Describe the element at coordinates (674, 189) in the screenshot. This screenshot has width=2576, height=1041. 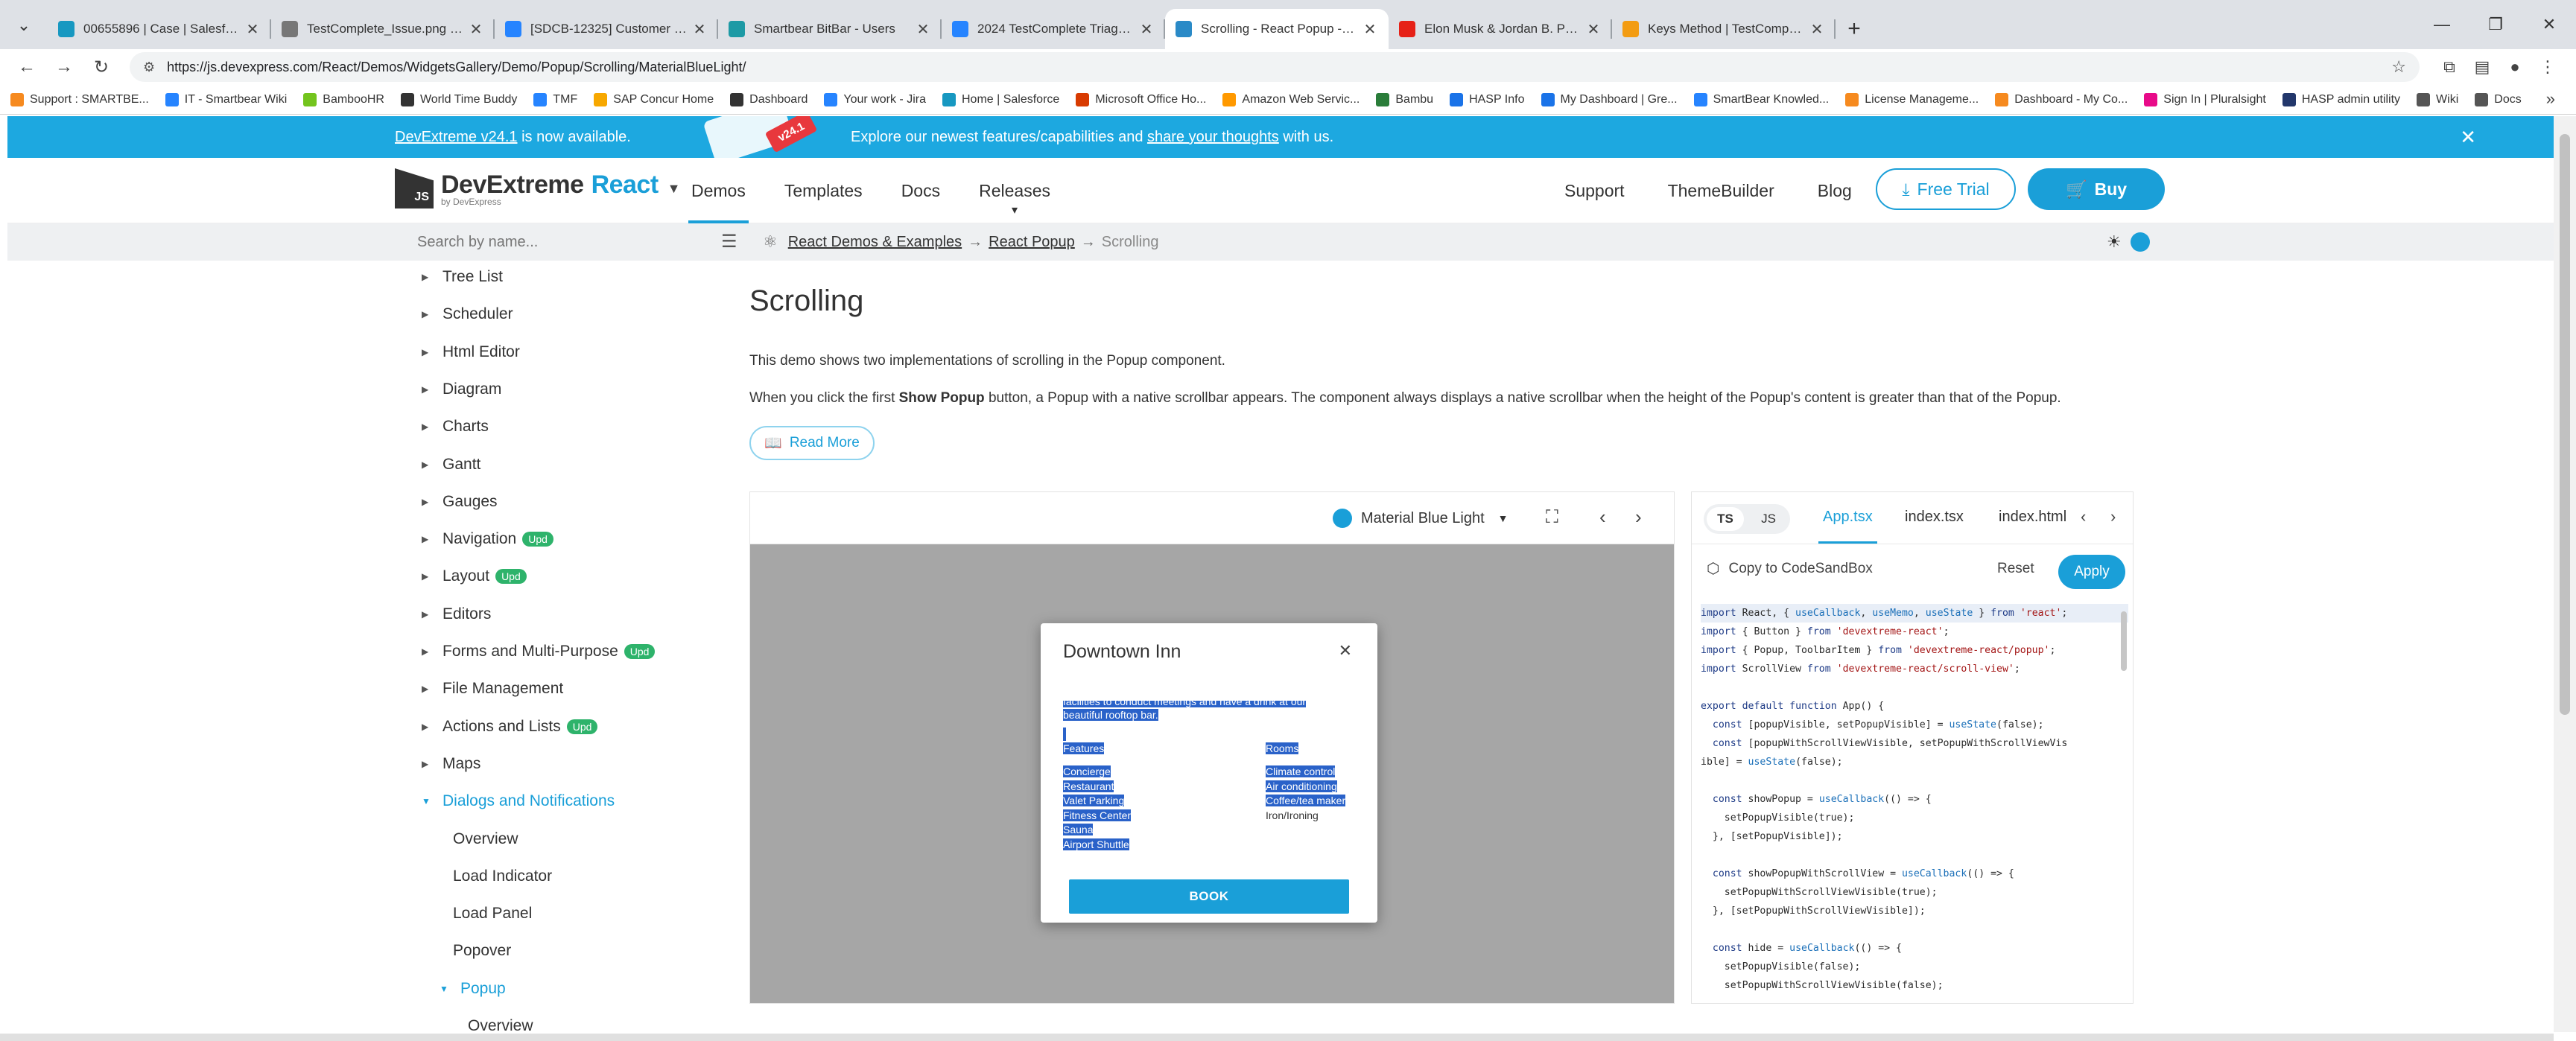
I see `product-dropdown-icon: ▼` at that location.